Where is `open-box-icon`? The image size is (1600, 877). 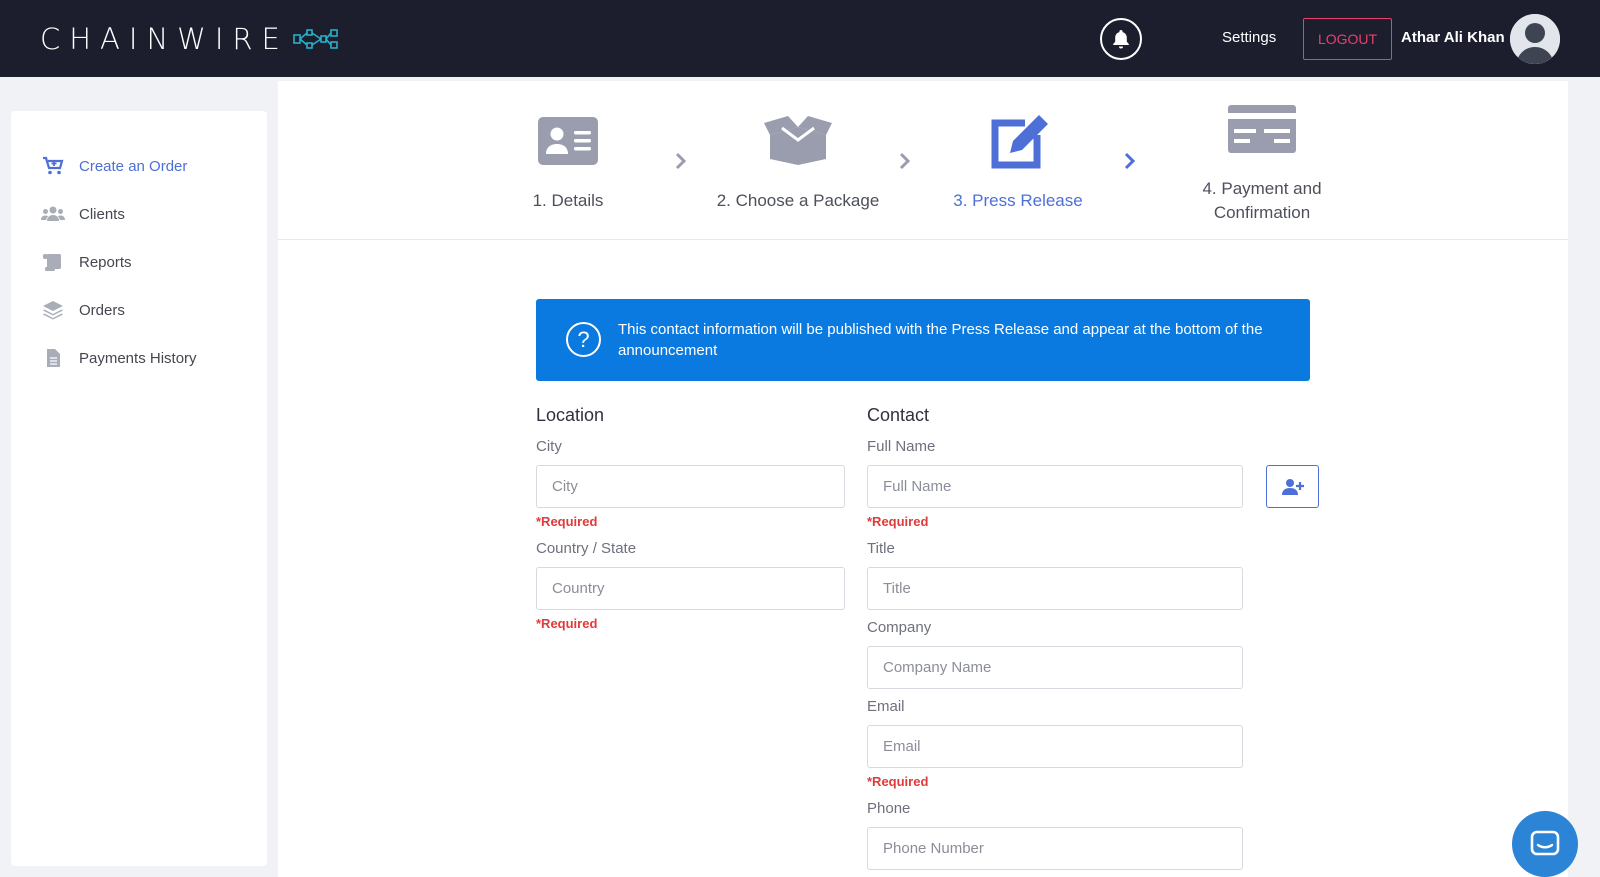
open-box-icon is located at coordinates (798, 140).